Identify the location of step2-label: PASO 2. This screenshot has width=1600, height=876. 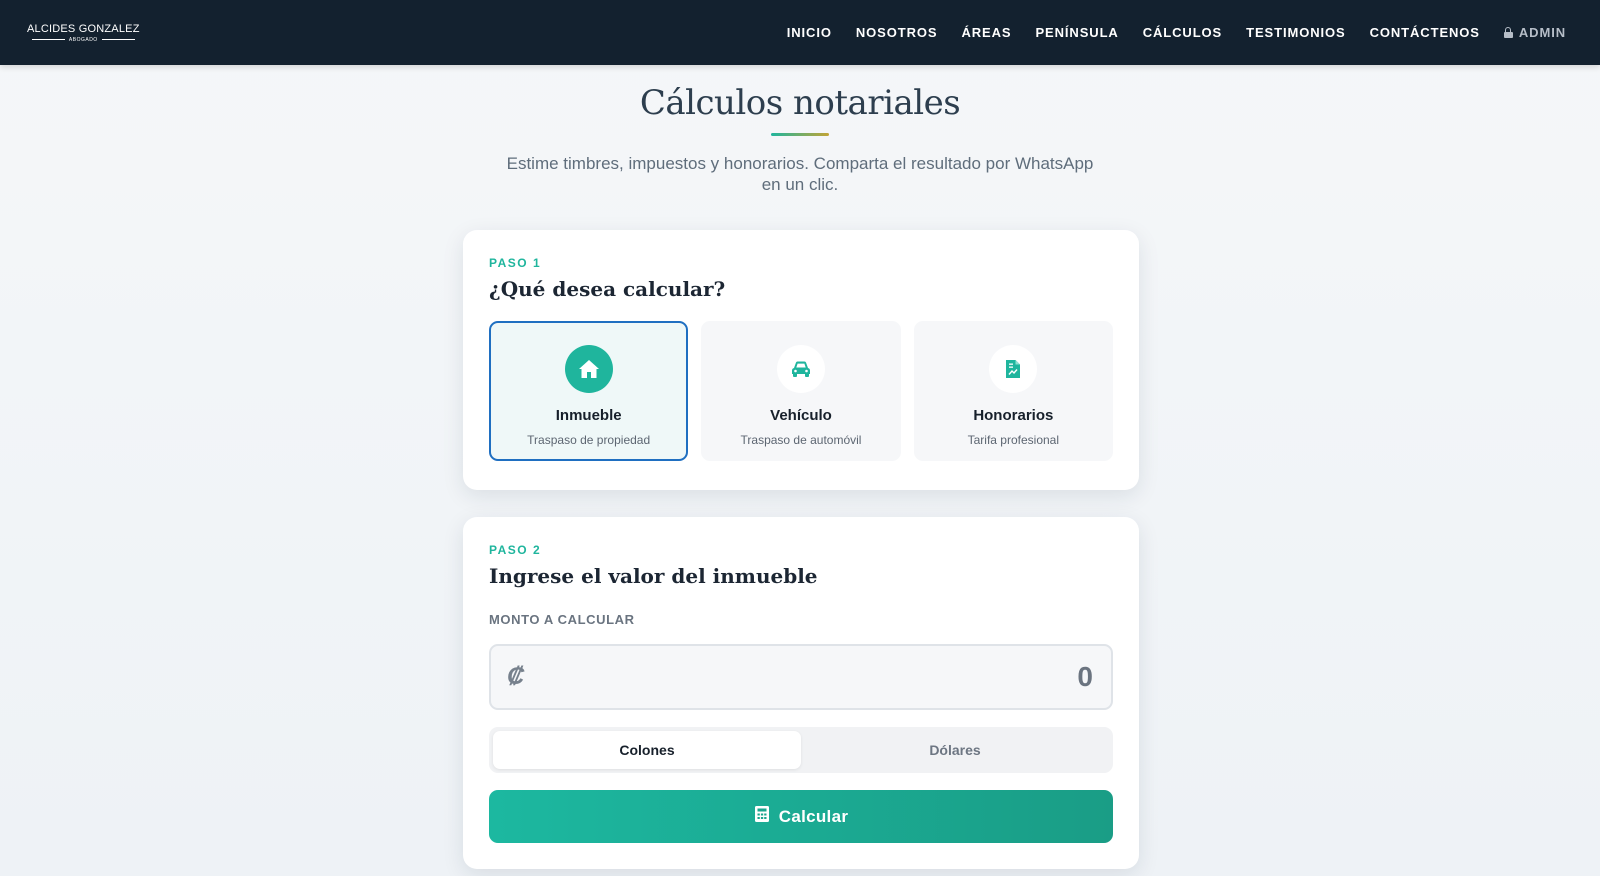
(515, 550).